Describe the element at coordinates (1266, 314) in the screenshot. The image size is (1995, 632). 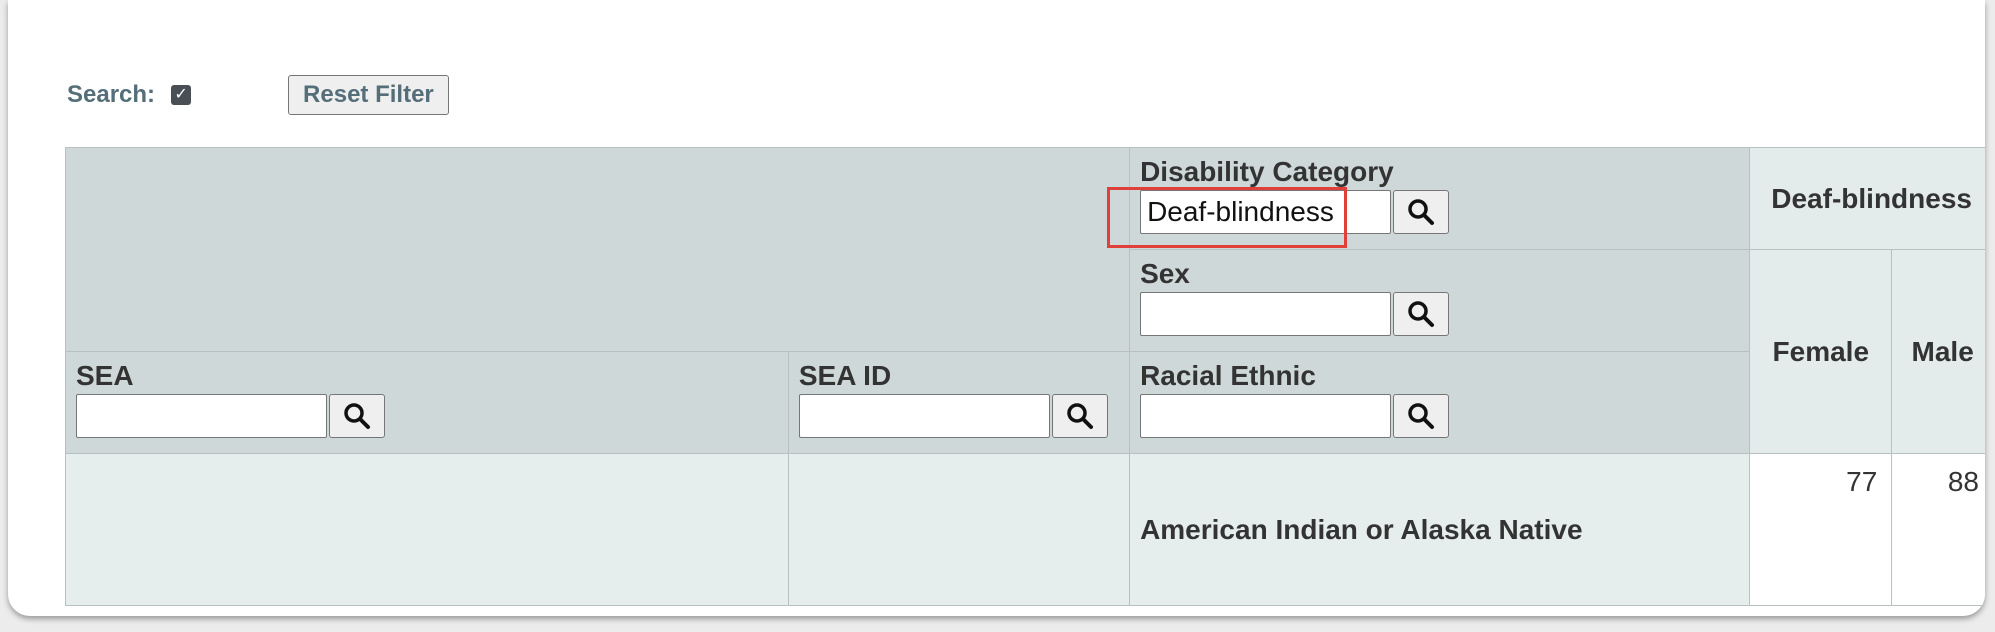
I see `sex-input` at that location.